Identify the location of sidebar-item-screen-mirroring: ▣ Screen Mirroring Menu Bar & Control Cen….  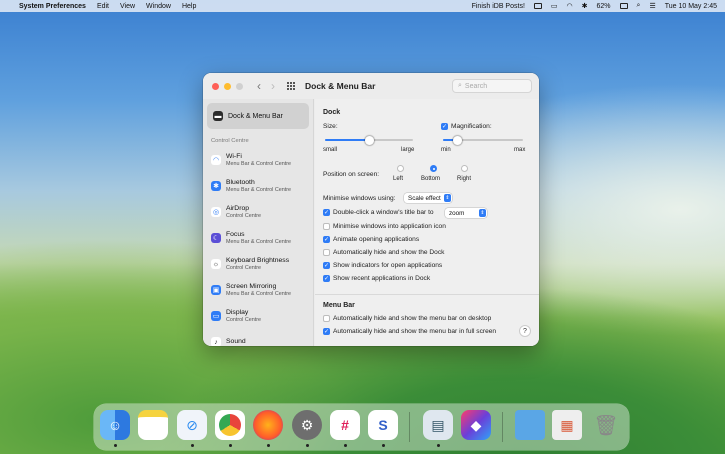
(258, 290).